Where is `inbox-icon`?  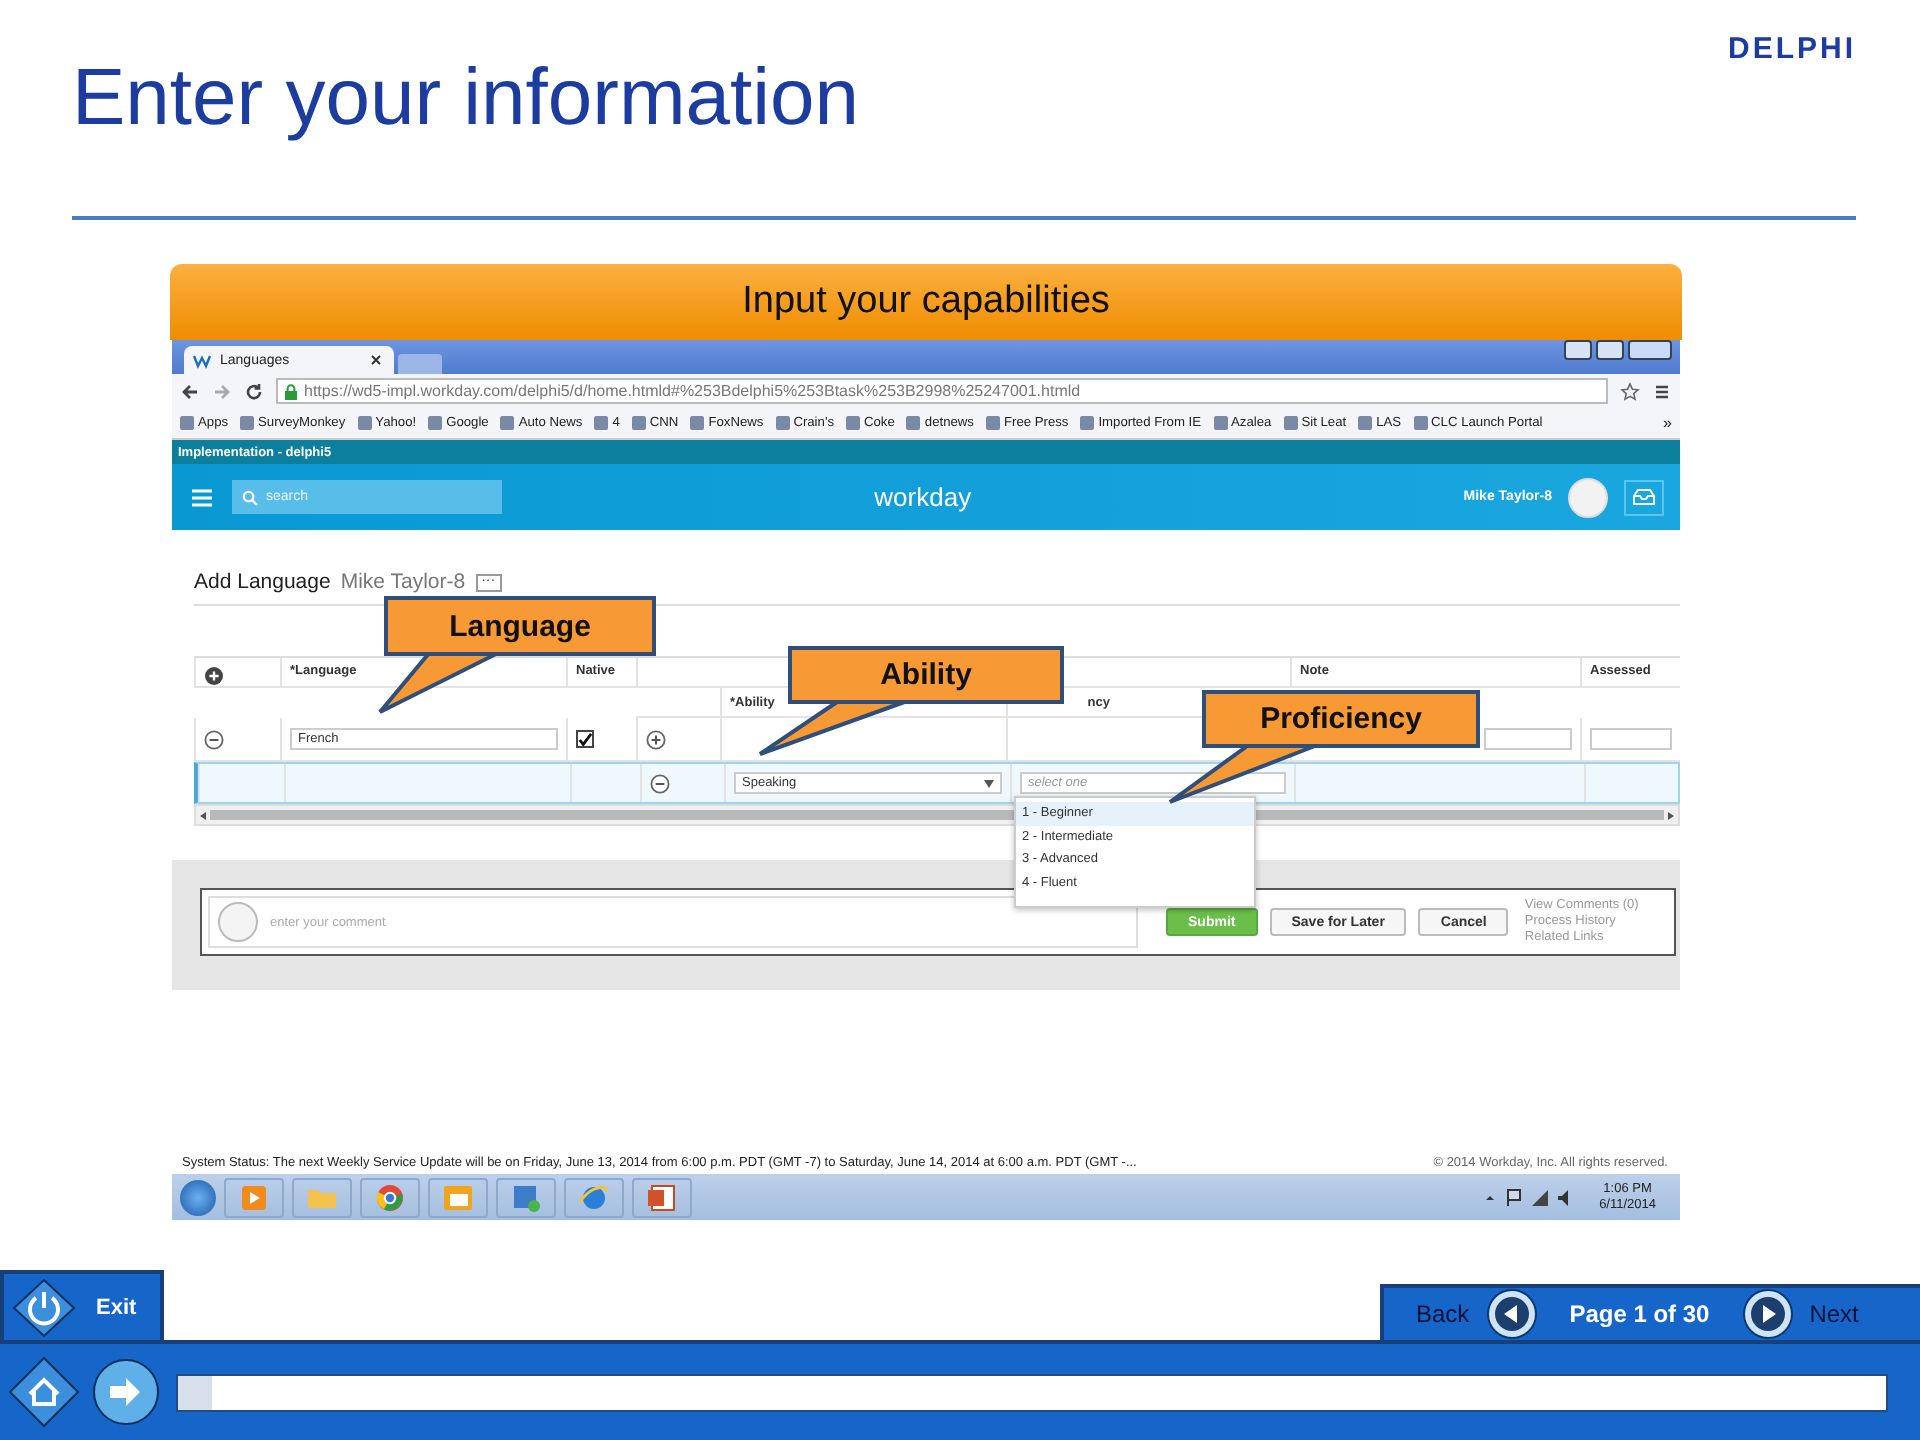 inbox-icon is located at coordinates (1644, 497).